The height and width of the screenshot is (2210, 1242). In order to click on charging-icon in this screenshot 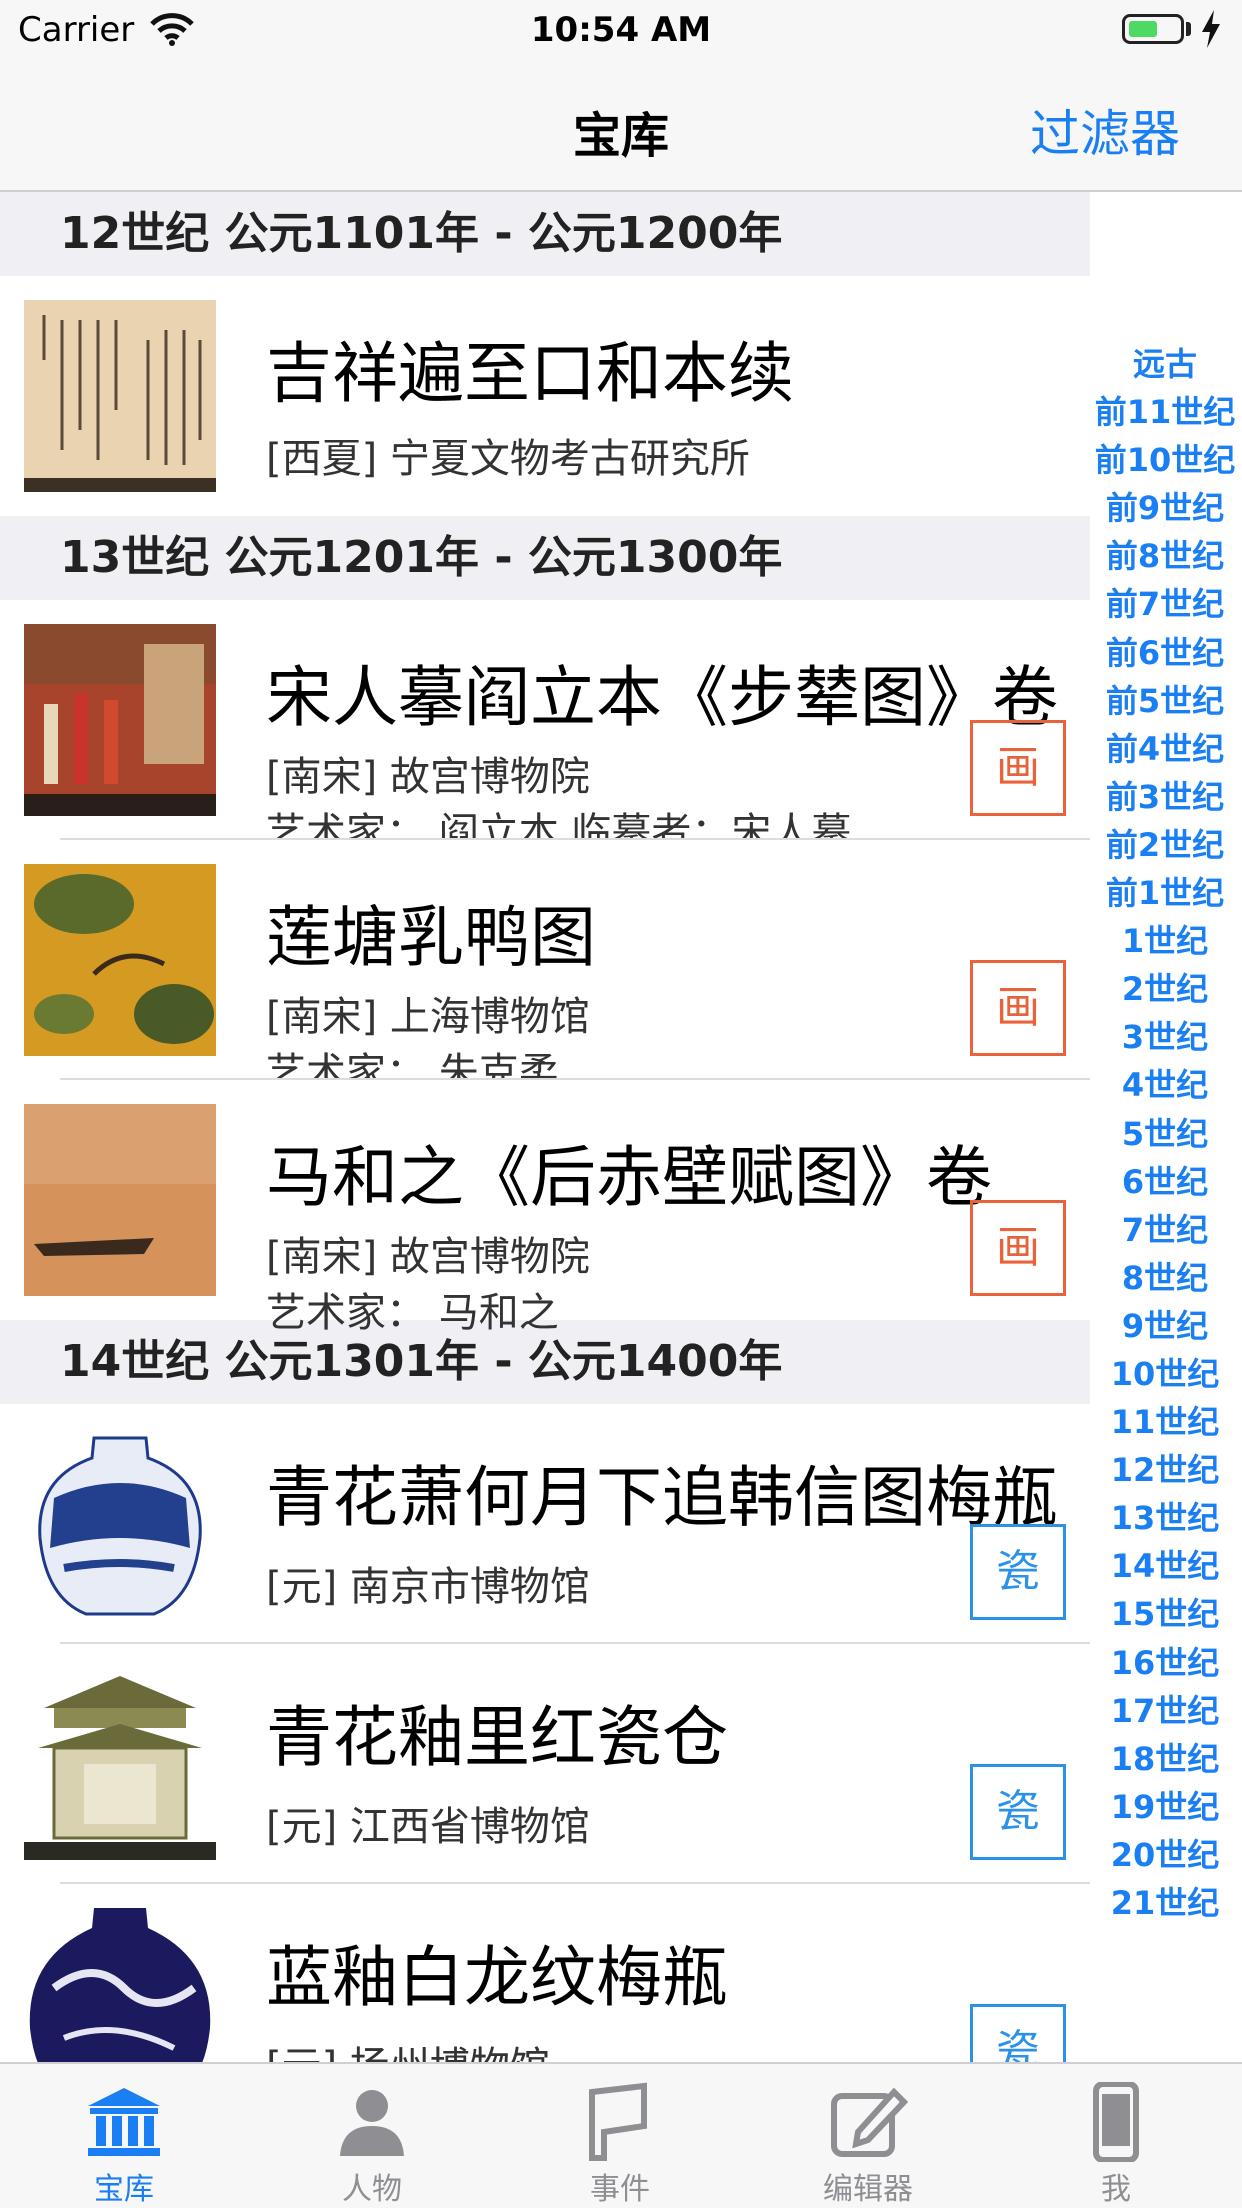, I will do `click(1211, 31)`.